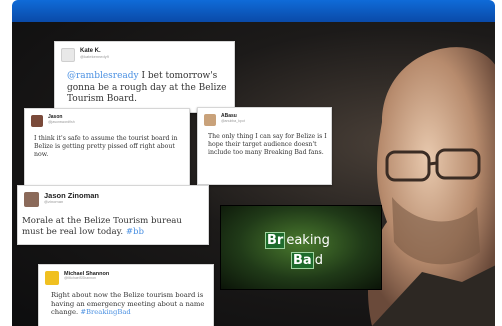 This screenshot has width=502, height=326. Describe the element at coordinates (297, 240) in the screenshot. I see `logo-line-1: Br eaking` at that location.